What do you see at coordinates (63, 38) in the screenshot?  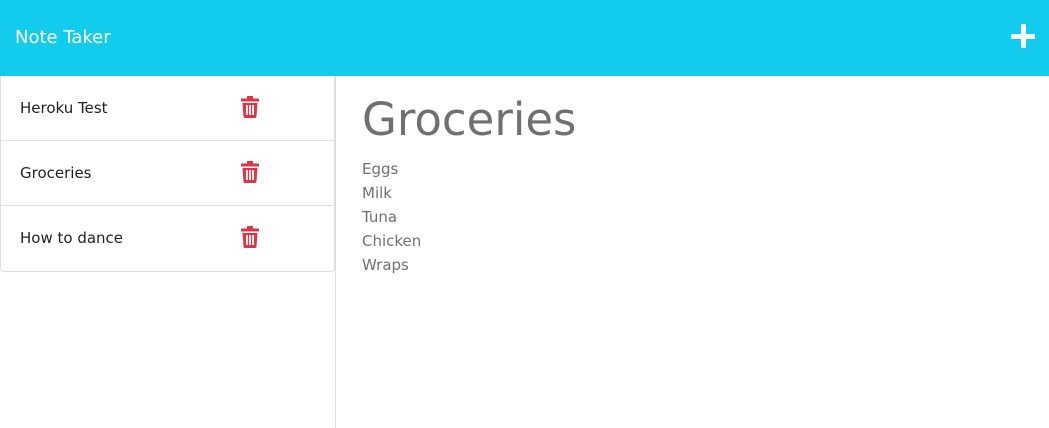 I see `app-title: Note Taker` at bounding box center [63, 38].